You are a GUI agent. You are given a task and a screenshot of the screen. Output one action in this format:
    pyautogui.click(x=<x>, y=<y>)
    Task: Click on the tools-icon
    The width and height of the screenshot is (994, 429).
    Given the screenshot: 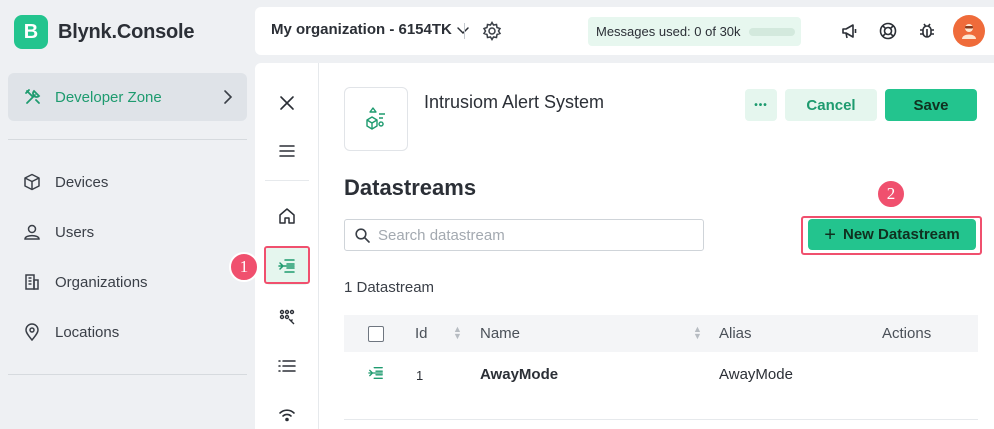 What is the action you would take?
    pyautogui.click(x=33, y=97)
    